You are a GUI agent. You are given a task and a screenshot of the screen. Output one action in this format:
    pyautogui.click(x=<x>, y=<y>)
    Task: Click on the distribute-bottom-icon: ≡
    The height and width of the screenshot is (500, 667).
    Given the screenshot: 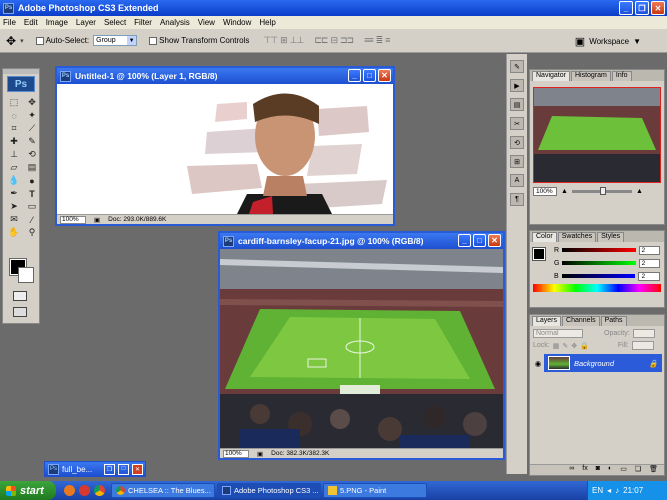 What is the action you would take?
    pyautogui.click(x=387, y=40)
    